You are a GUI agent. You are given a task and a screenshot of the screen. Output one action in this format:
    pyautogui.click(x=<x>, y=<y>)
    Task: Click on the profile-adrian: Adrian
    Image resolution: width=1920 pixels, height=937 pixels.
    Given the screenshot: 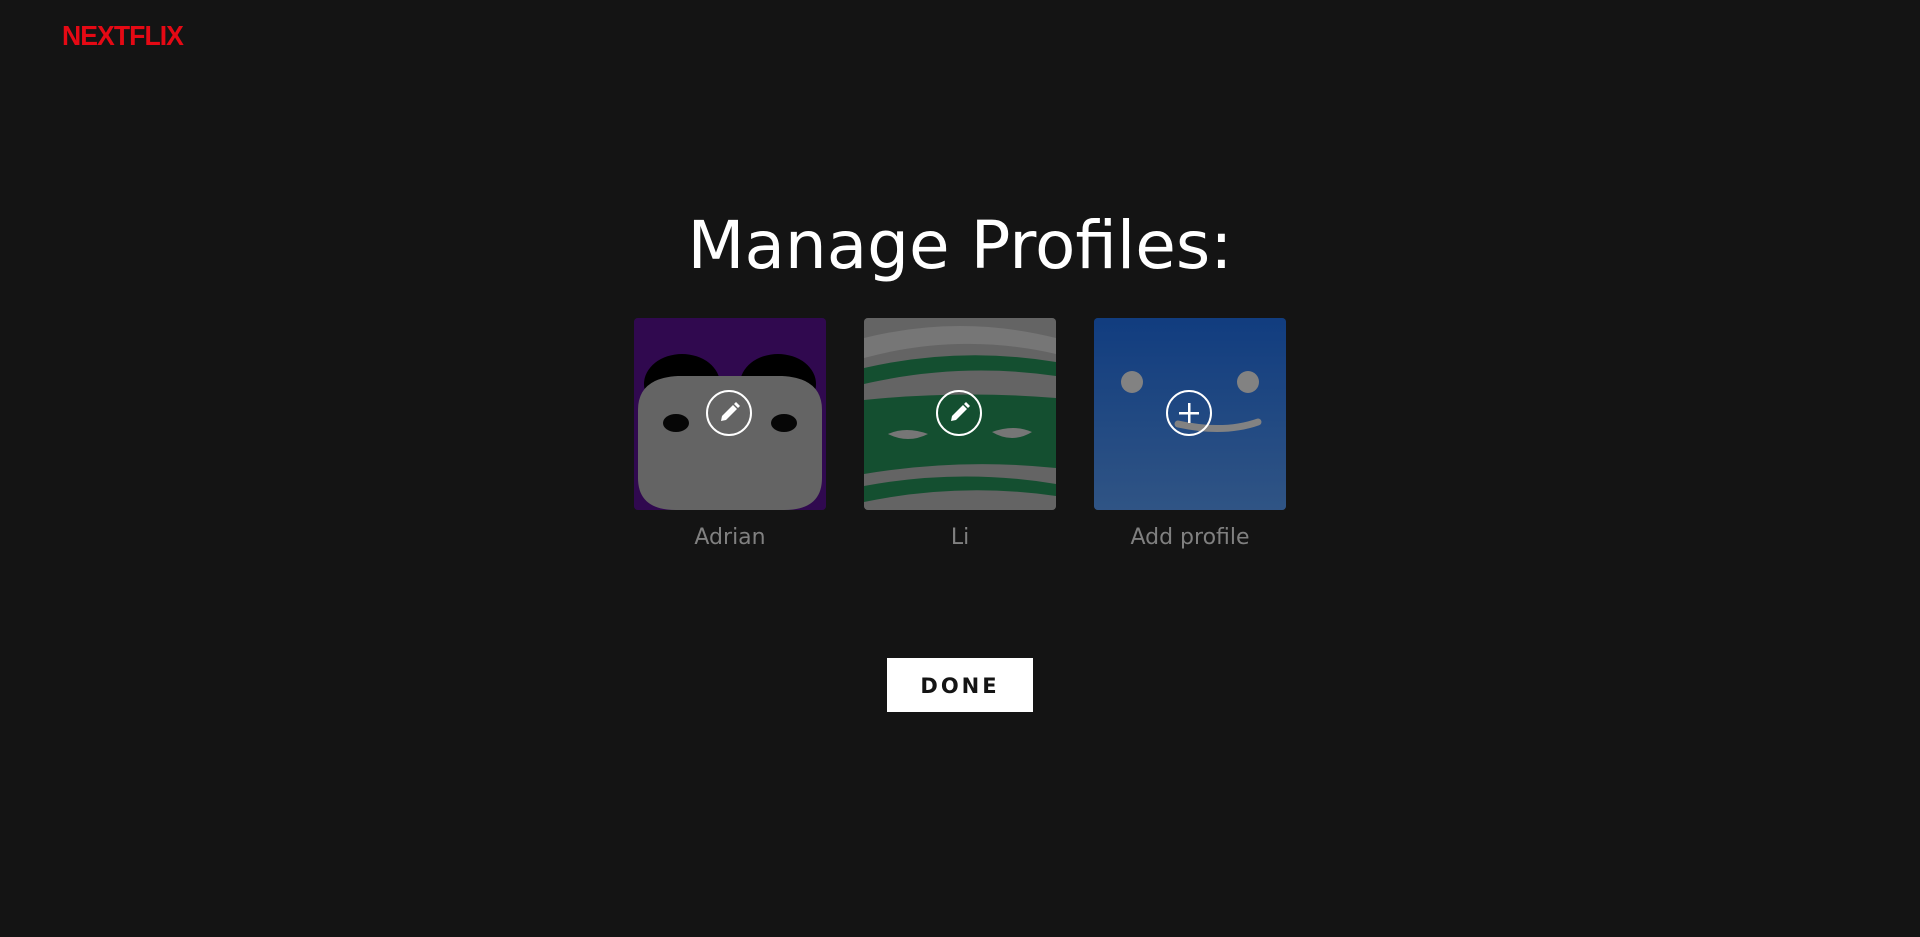 What is the action you would take?
    pyautogui.click(x=730, y=435)
    